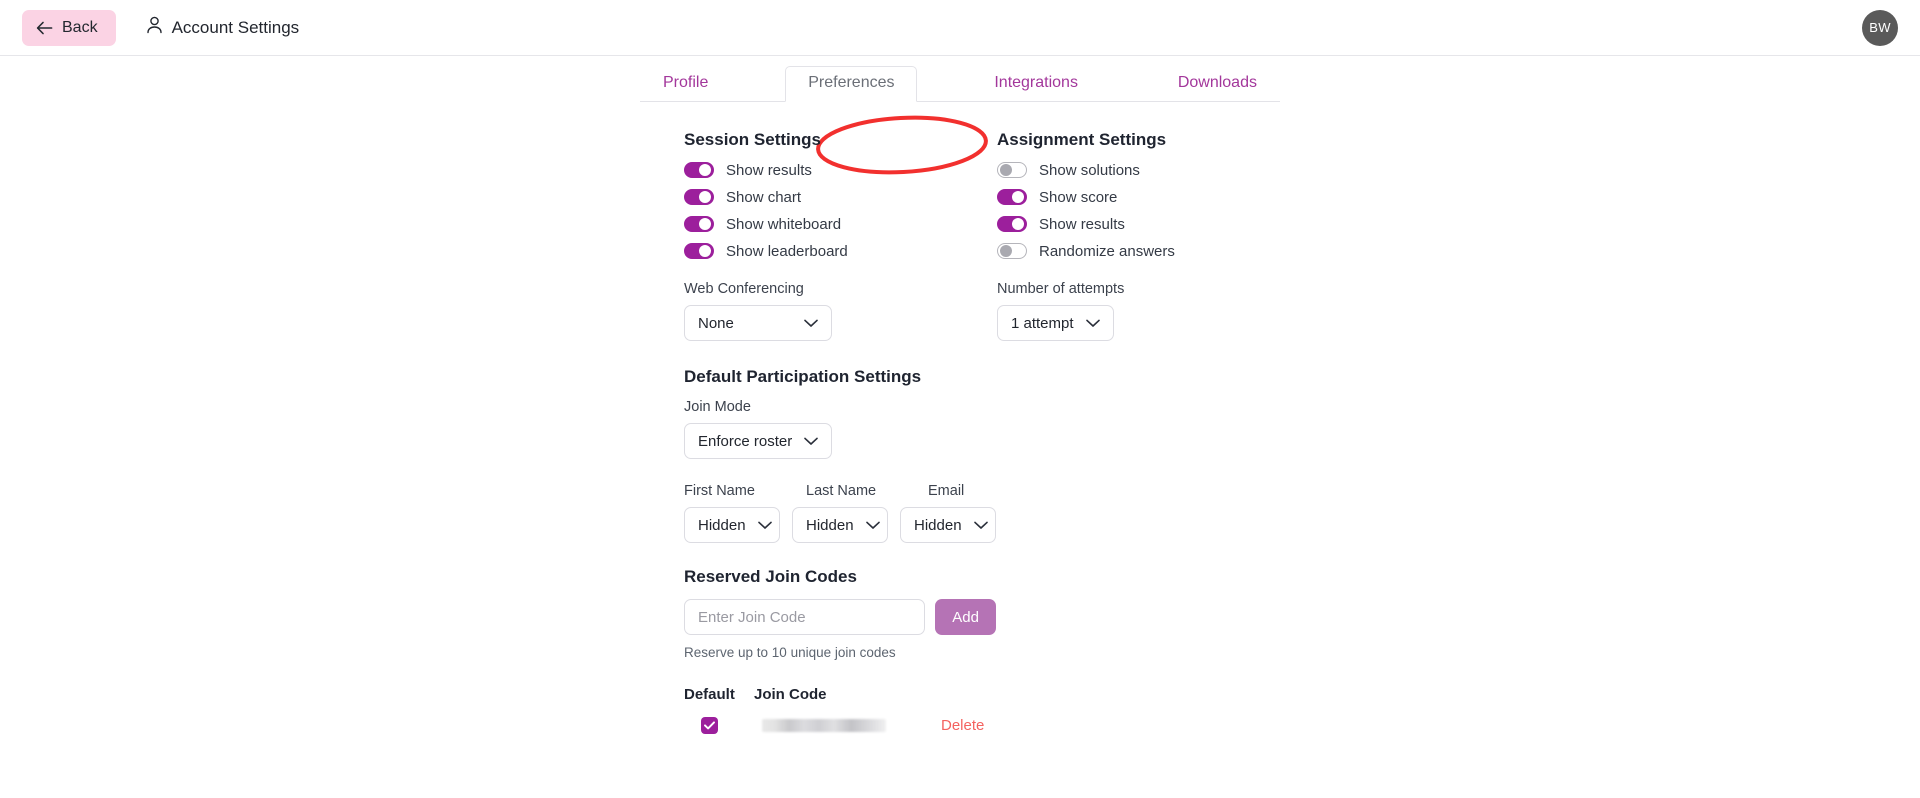  What do you see at coordinates (784, 224) in the screenshot?
I see `toggle-show-whiteboard-label: Show whiteboard` at bounding box center [784, 224].